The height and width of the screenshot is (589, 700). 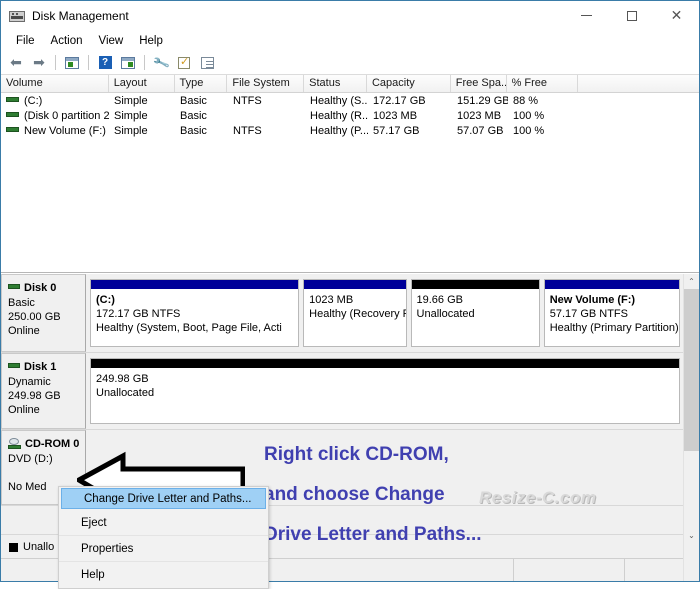 I want to click on partition-strip-disk1: 249.98 GB Unallocated, so click(x=385, y=391).